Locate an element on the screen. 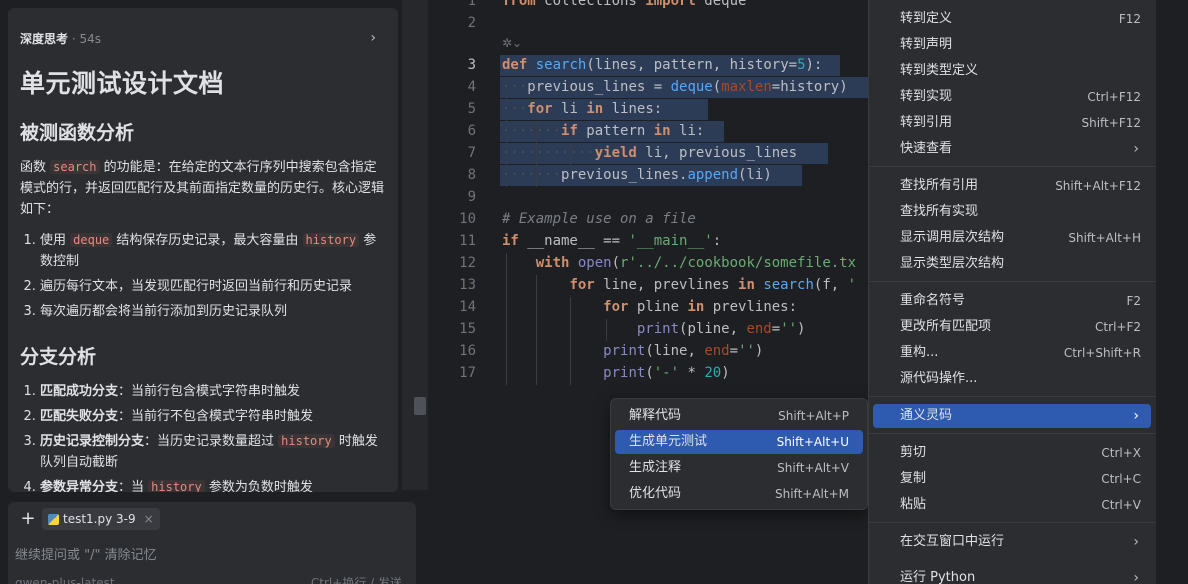 The height and width of the screenshot is (584, 1188). panel-scrollbar-track is located at coordinates (415, 245).